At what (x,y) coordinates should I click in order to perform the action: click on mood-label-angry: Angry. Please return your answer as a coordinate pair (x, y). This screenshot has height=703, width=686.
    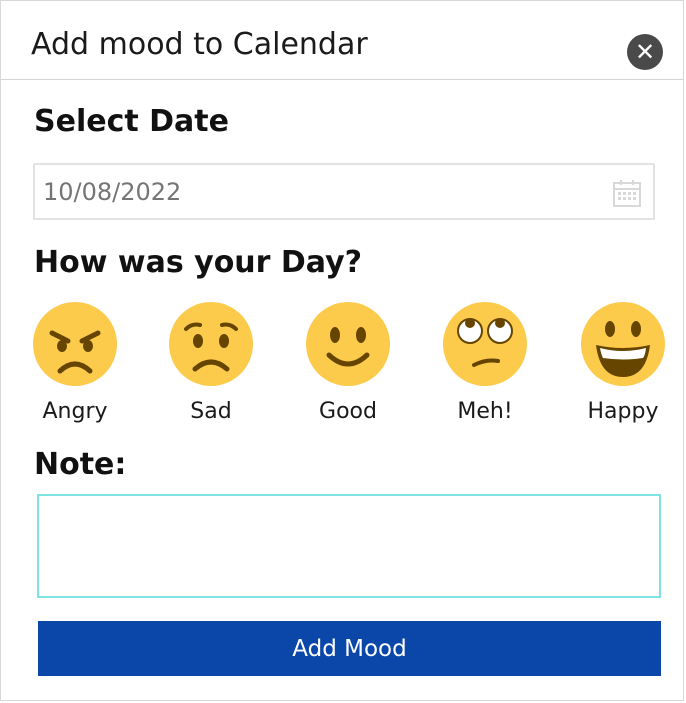
    Looking at the image, I should click on (75, 411).